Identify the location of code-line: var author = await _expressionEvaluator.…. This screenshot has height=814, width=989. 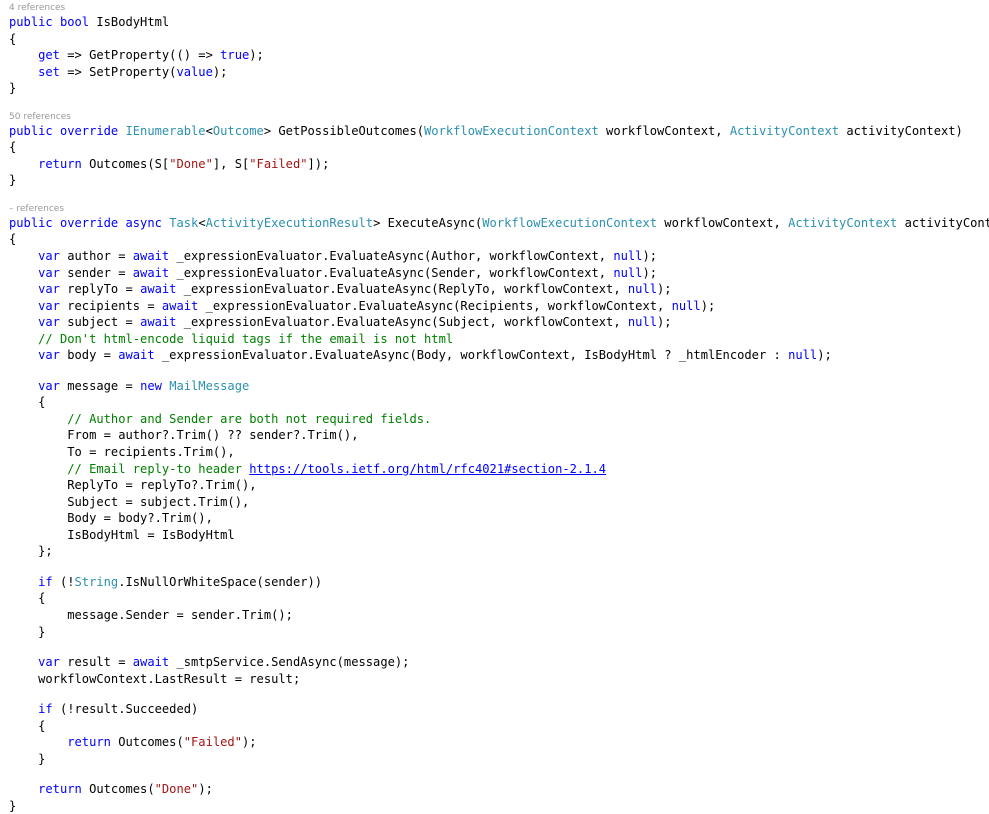
(497, 256).